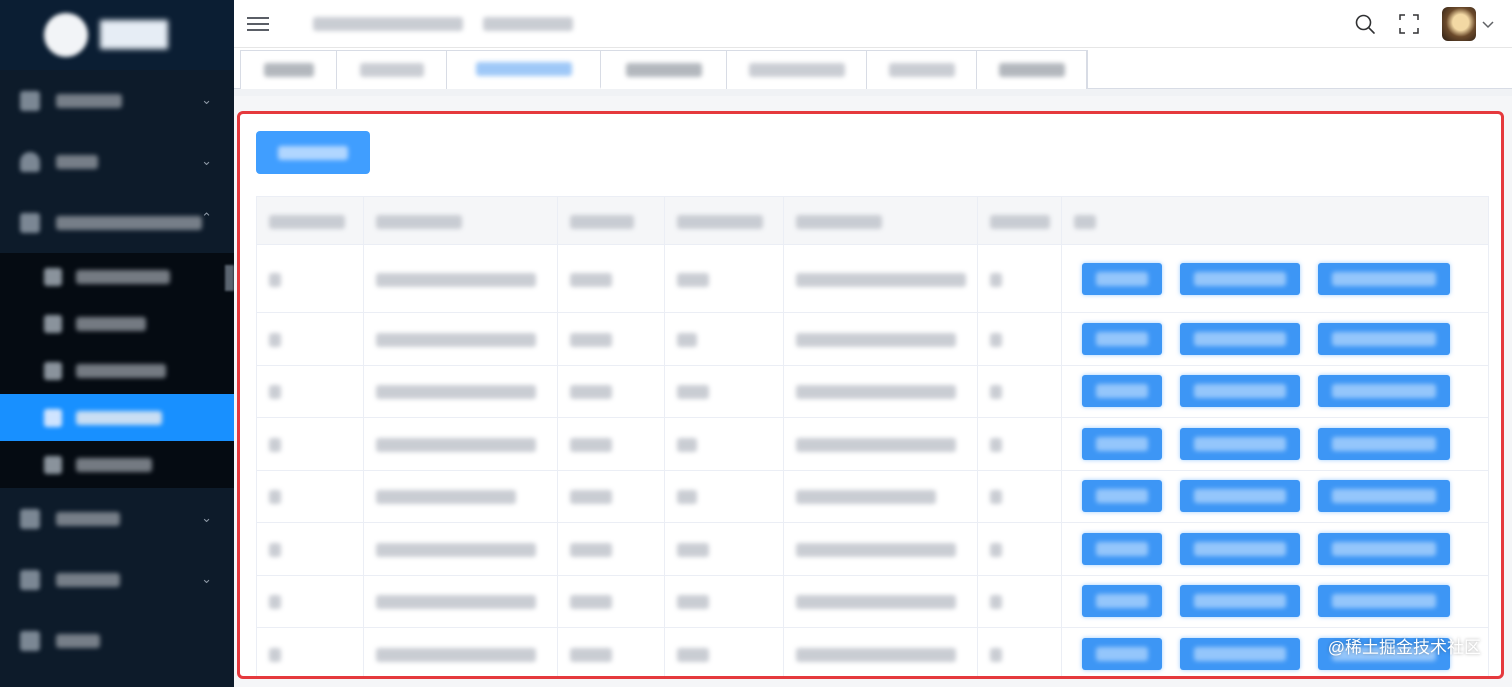  I want to click on message-icon, so click(30, 222).